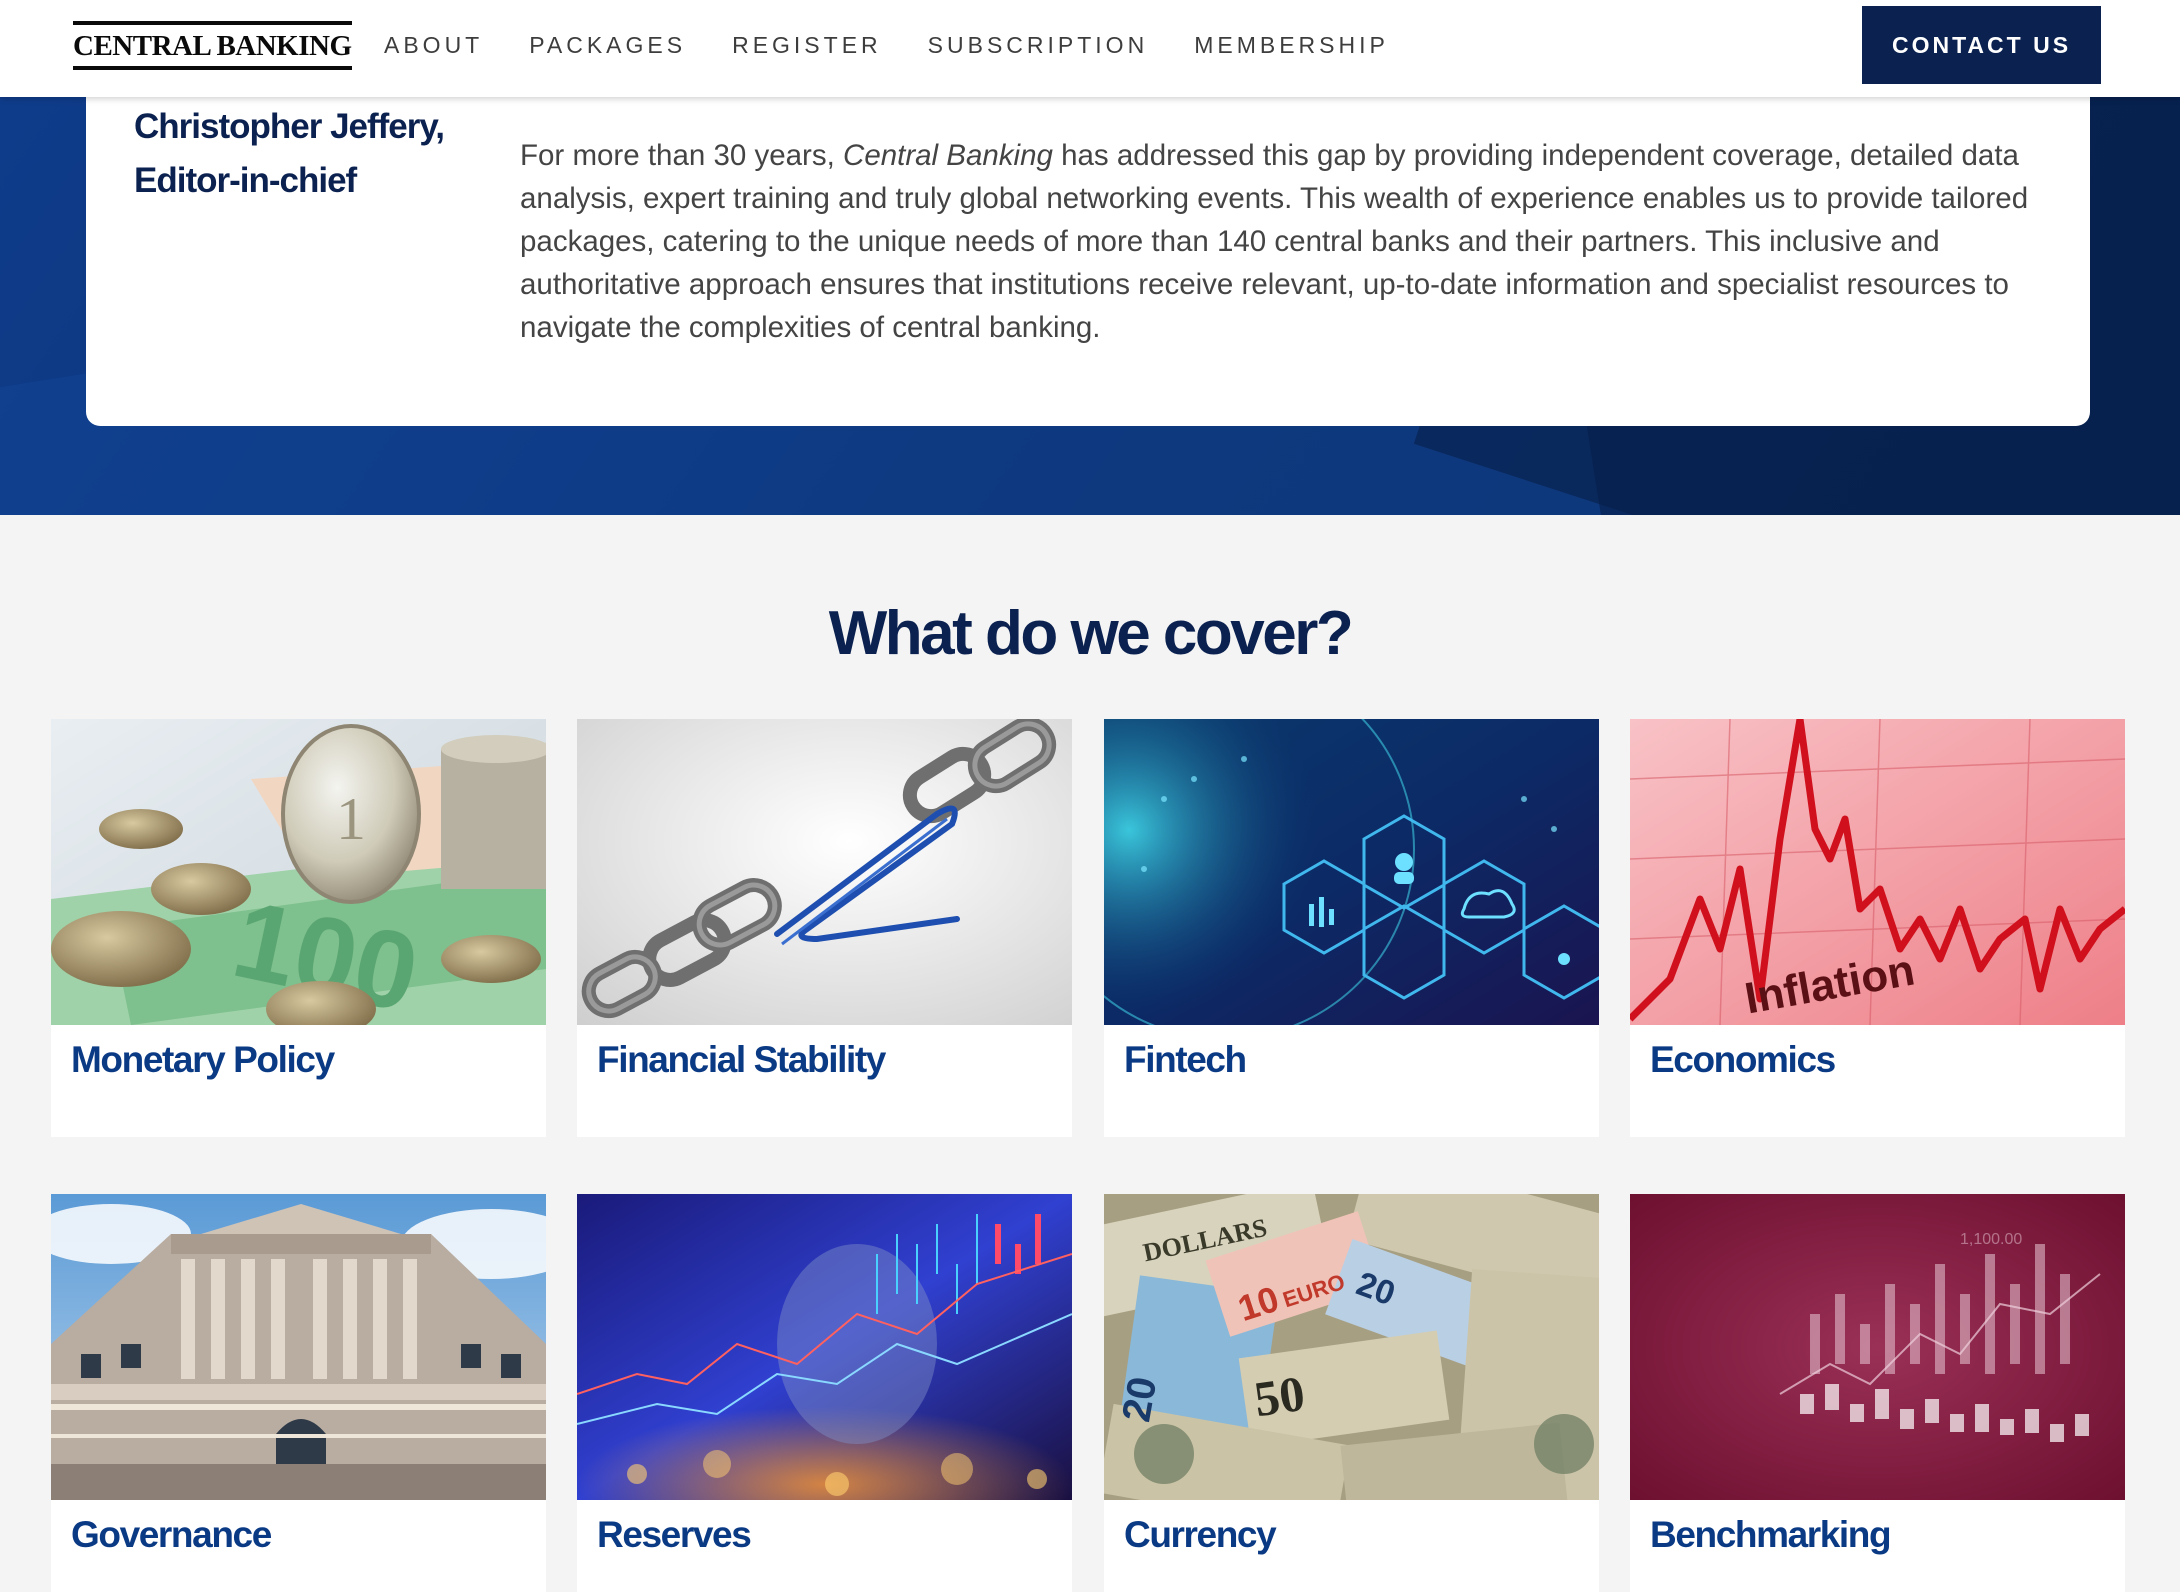  I want to click on author-name: Christopher Jeffery,, so click(289, 126).